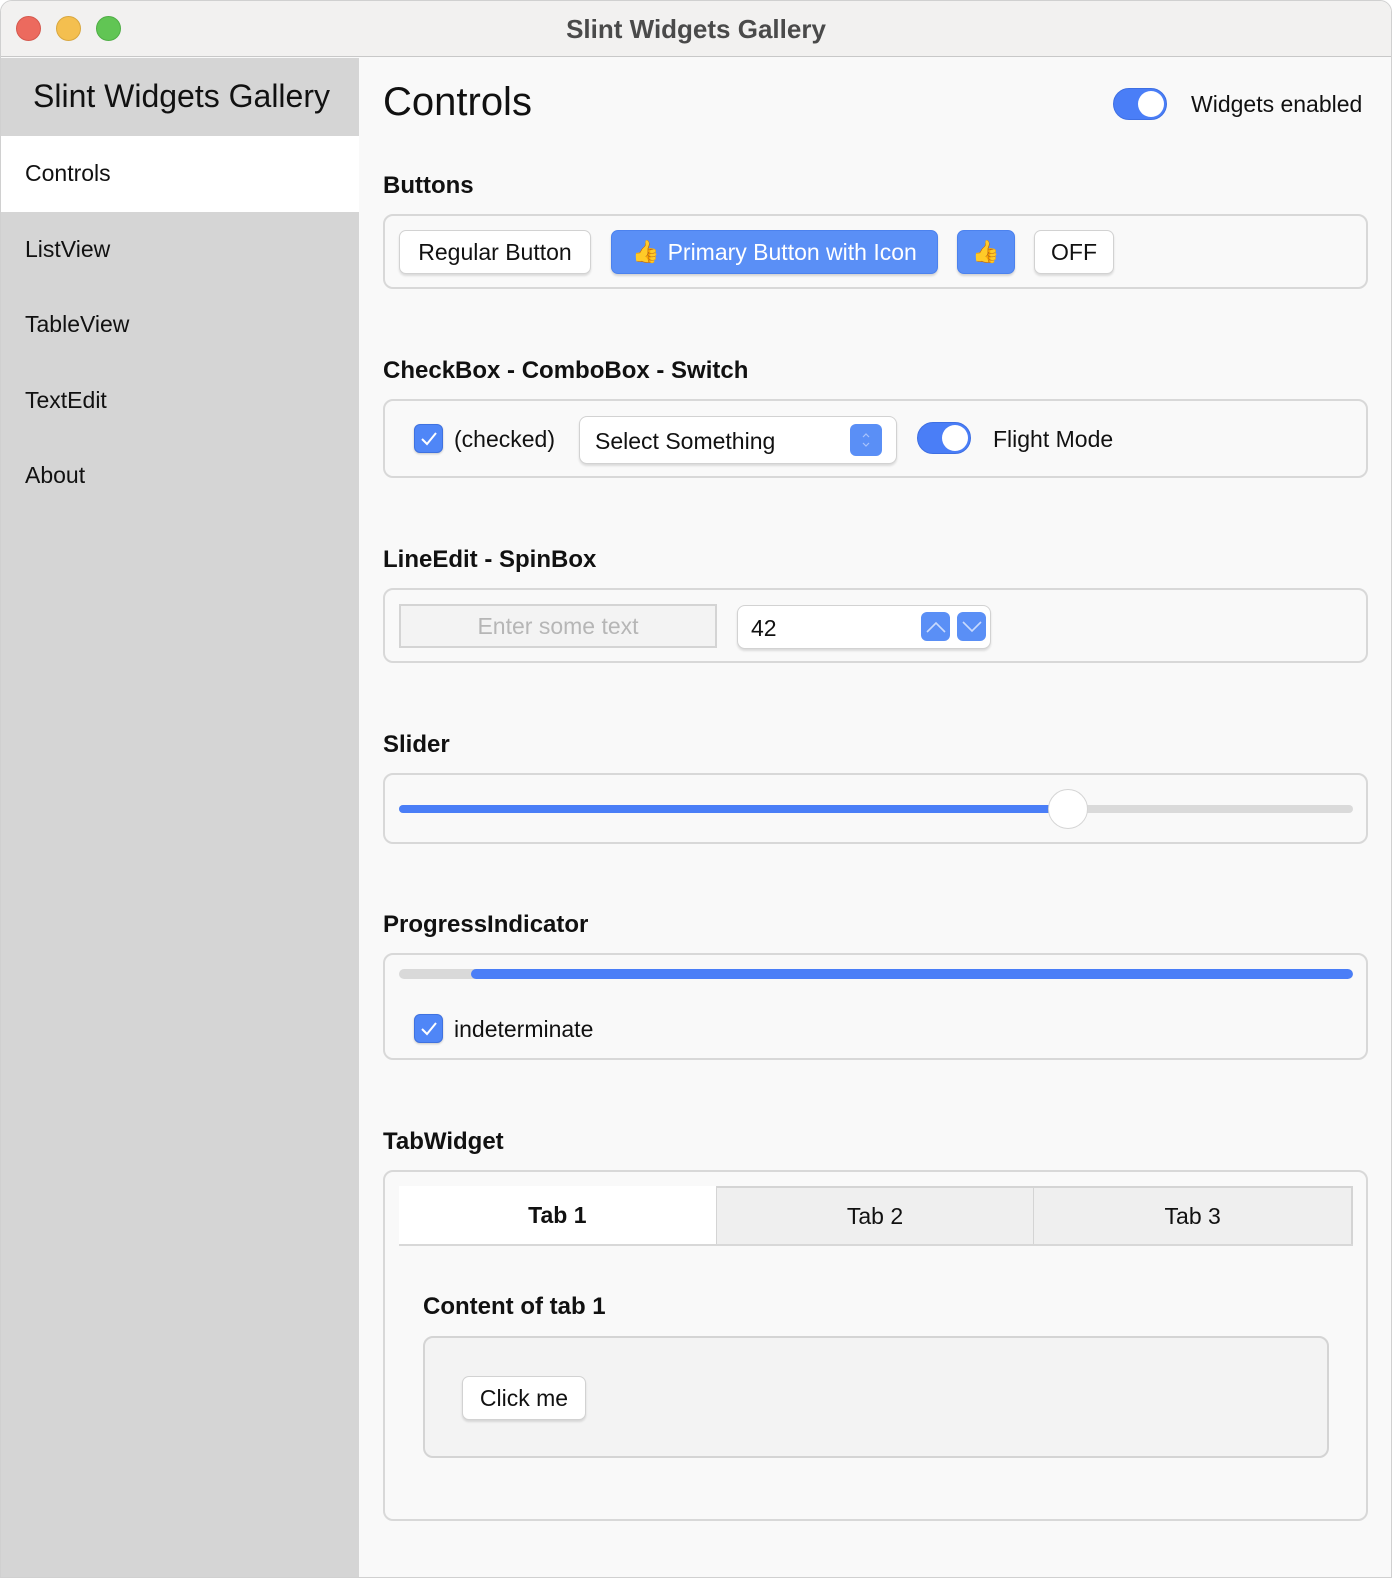 The height and width of the screenshot is (1578, 1400). I want to click on sidebar-item-textedit: TextEdit, so click(180, 401).